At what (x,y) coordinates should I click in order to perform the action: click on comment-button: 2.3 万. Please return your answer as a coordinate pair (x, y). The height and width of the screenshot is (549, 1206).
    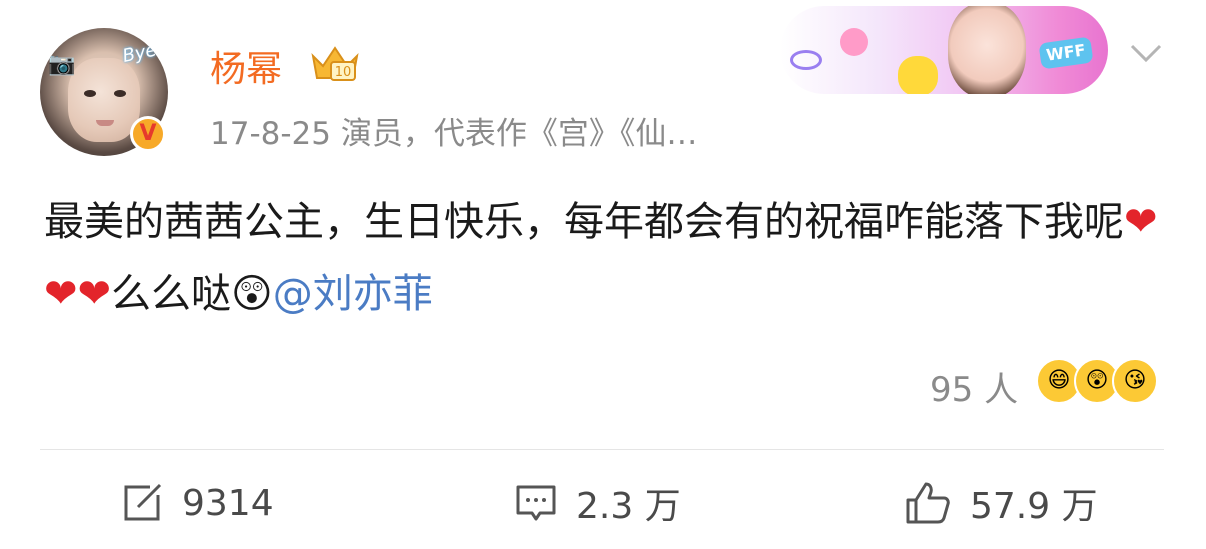
    Looking at the image, I should click on (597, 503).